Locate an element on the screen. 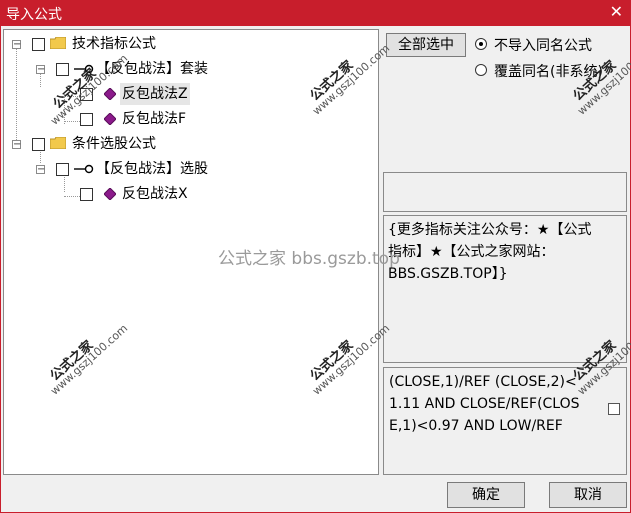 The width and height of the screenshot is (631, 513). formula-name-box is located at coordinates (505, 192).